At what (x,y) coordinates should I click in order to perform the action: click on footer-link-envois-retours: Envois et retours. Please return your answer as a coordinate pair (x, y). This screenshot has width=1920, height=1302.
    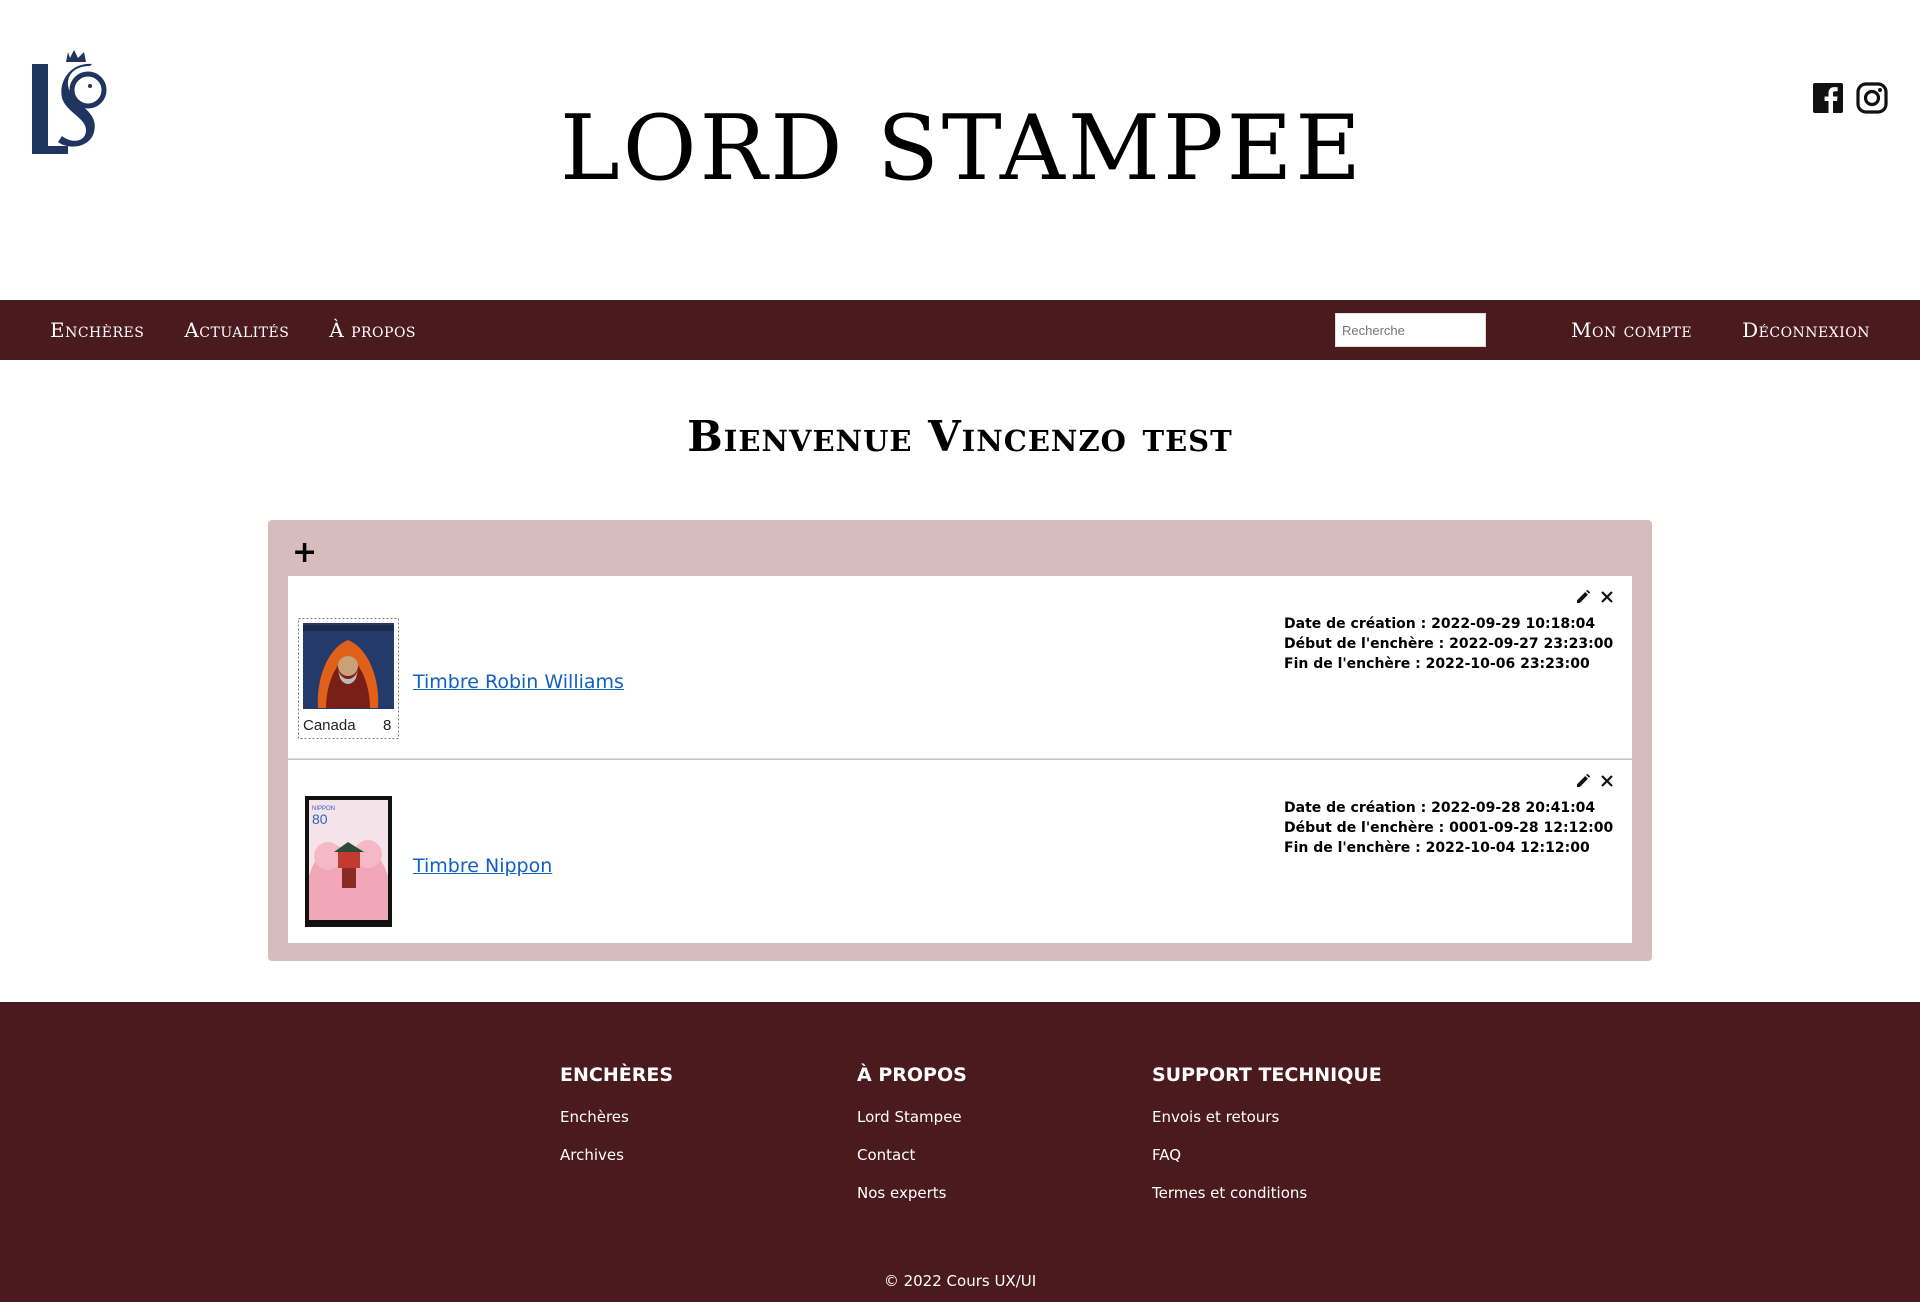
    Looking at the image, I should click on (1267, 1117).